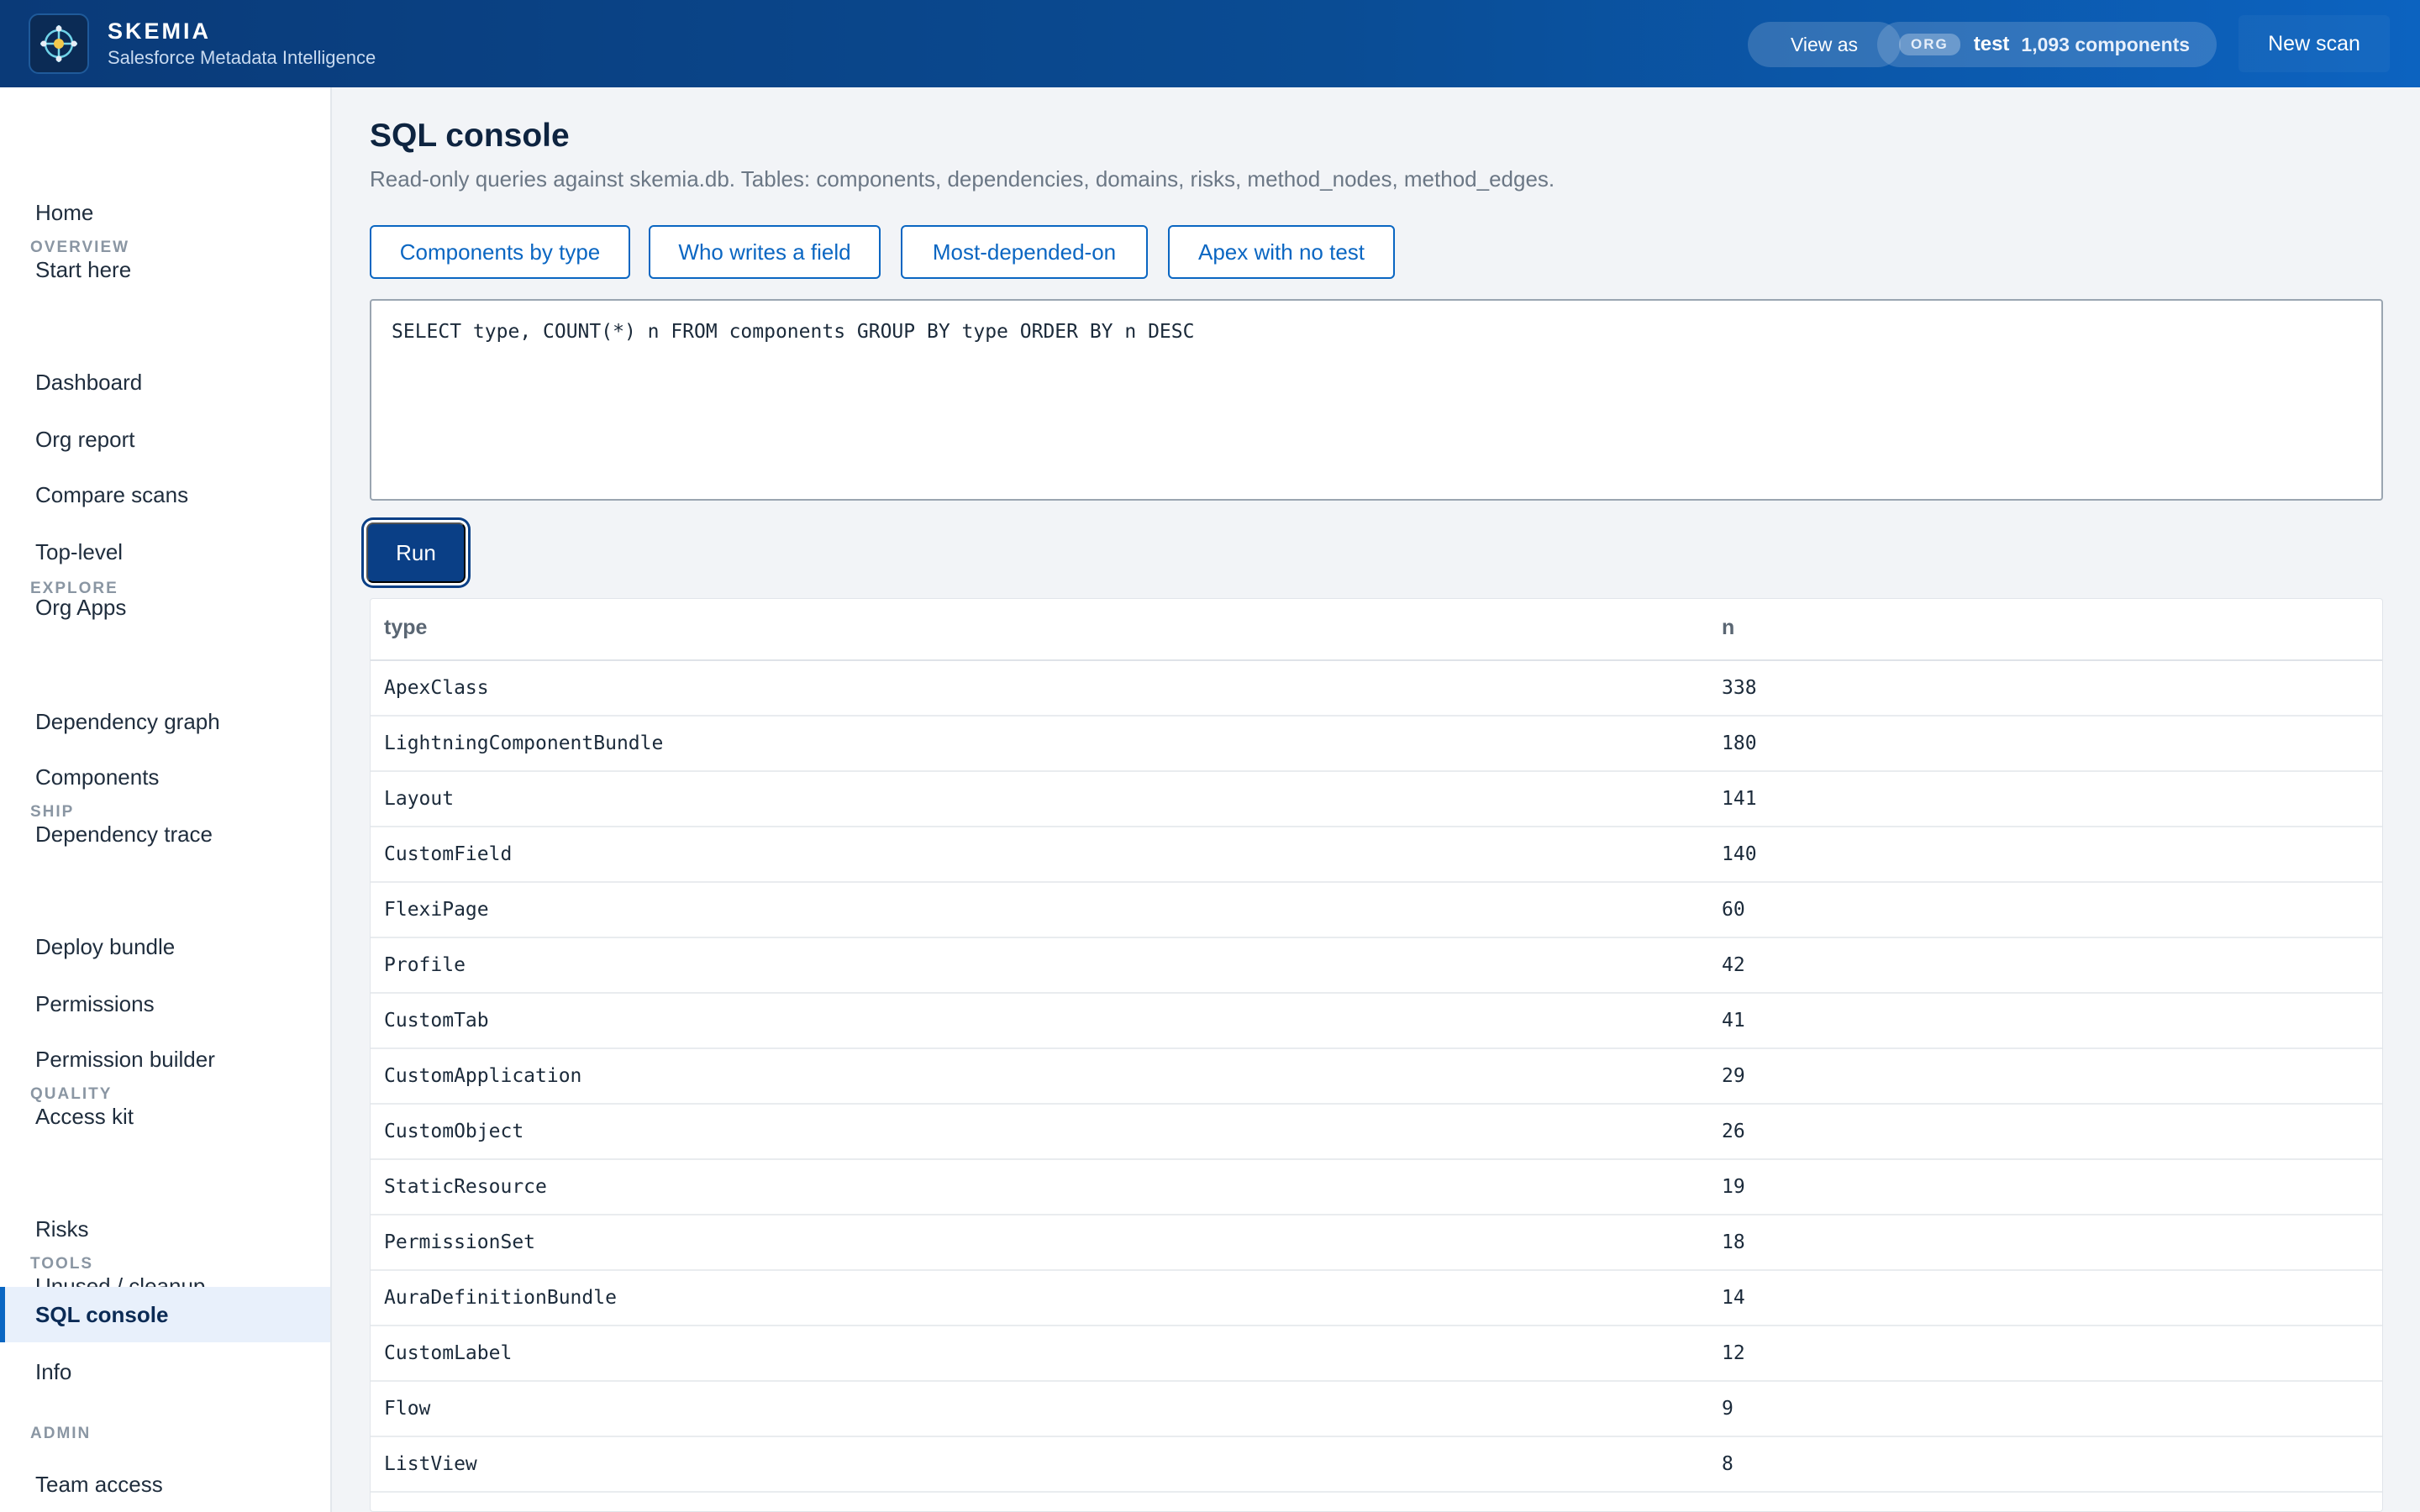 The height and width of the screenshot is (1512, 2420). Describe the element at coordinates (128, 721) in the screenshot. I see `sidebar-item-label: Dependency graph` at that location.